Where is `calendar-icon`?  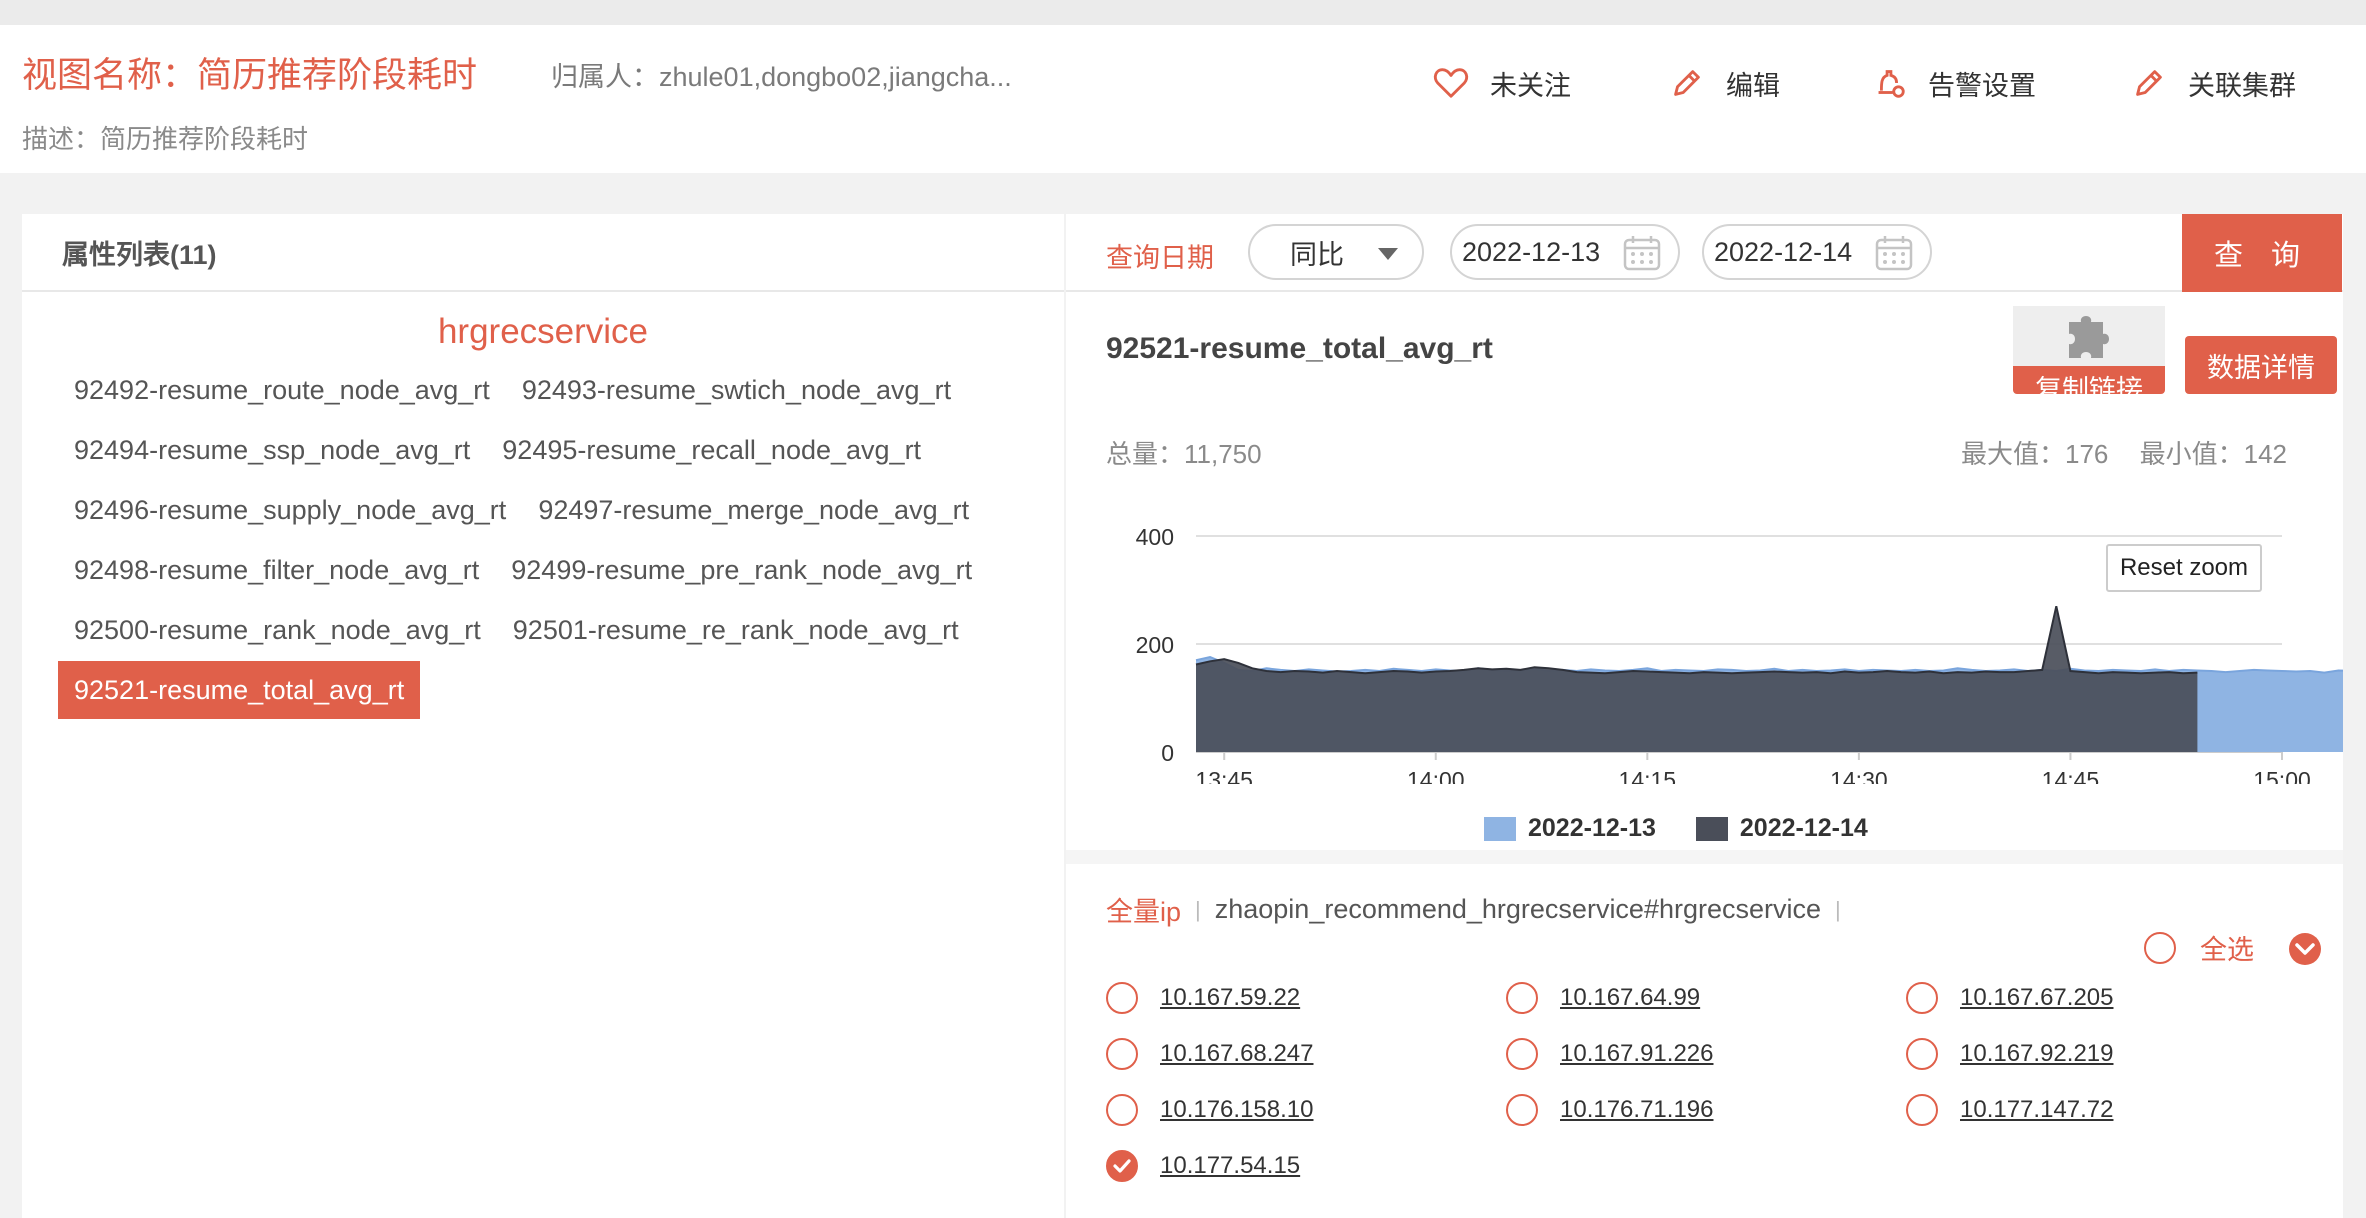
calendar-icon is located at coordinates (1894, 253).